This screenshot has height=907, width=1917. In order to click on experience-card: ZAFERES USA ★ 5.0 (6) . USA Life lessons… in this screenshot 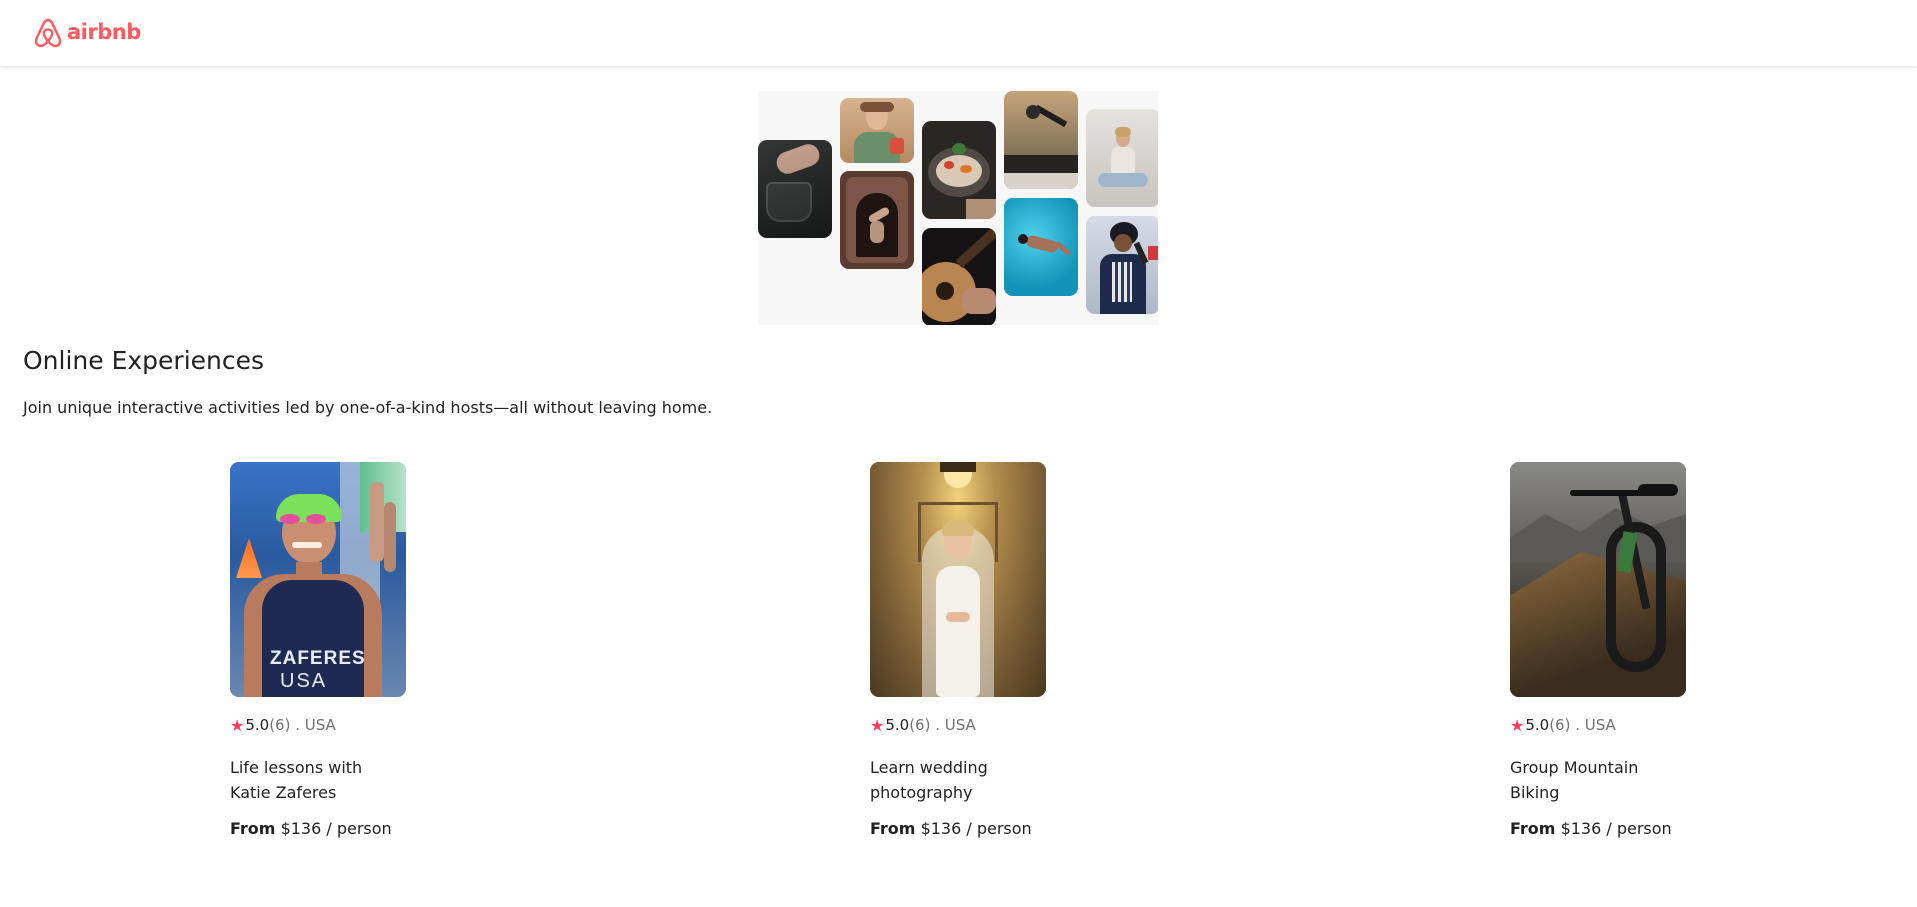, I will do `click(318, 650)`.